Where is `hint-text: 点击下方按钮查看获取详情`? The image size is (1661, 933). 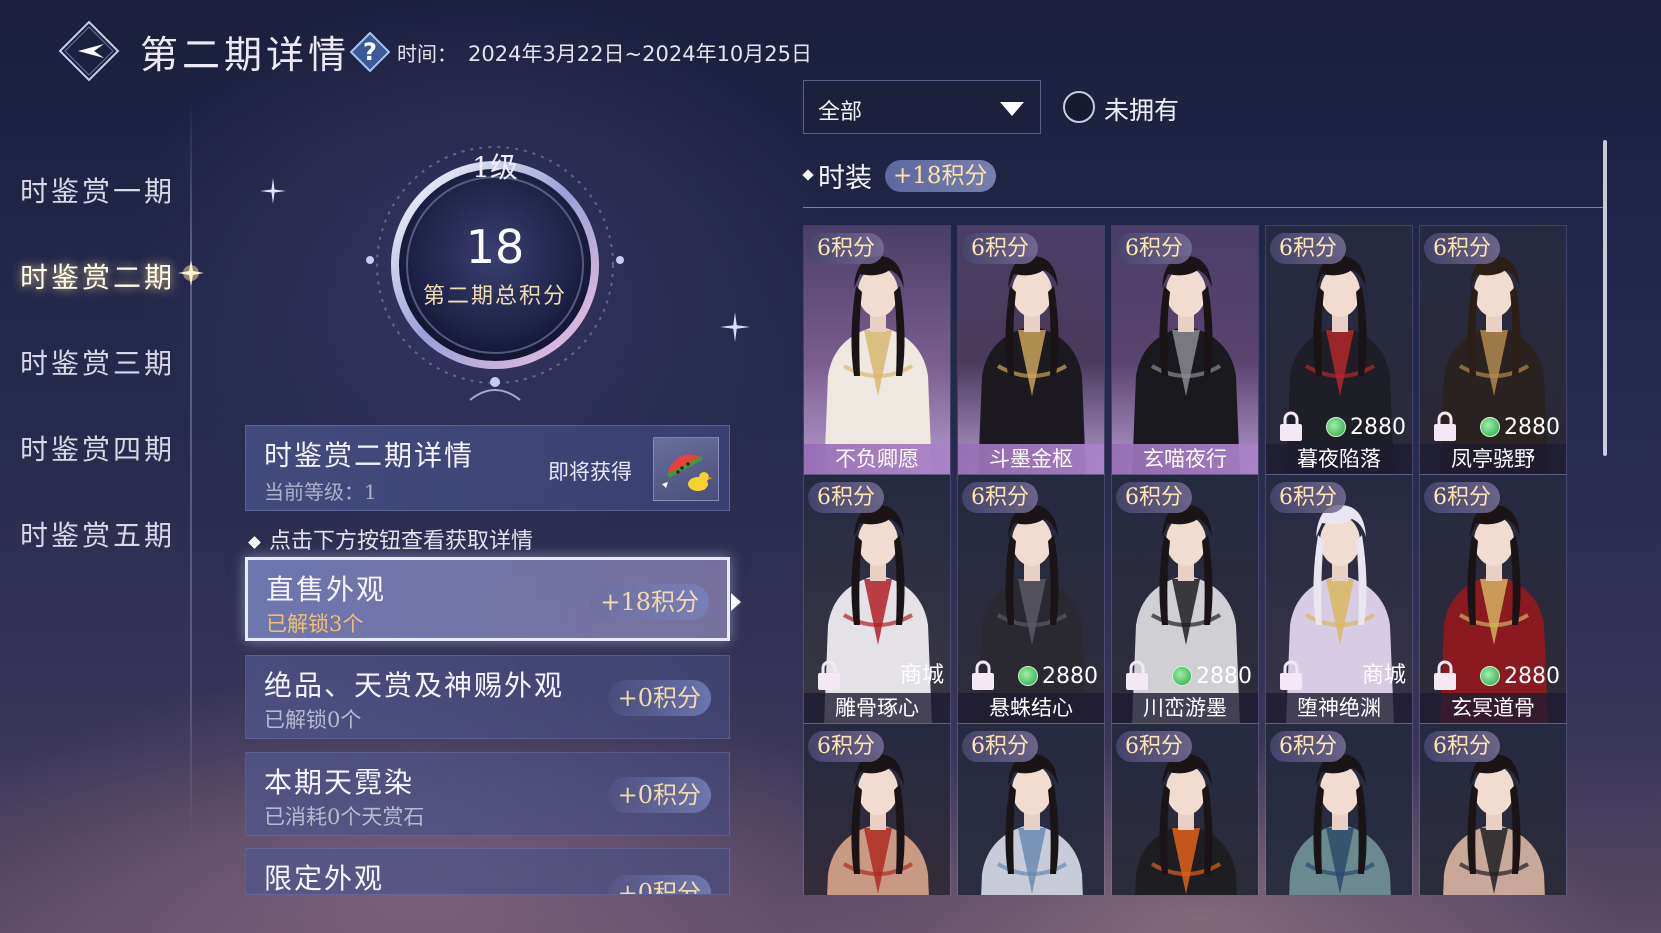 hint-text: 点击下方按钮查看获取详情 is located at coordinates (391, 539).